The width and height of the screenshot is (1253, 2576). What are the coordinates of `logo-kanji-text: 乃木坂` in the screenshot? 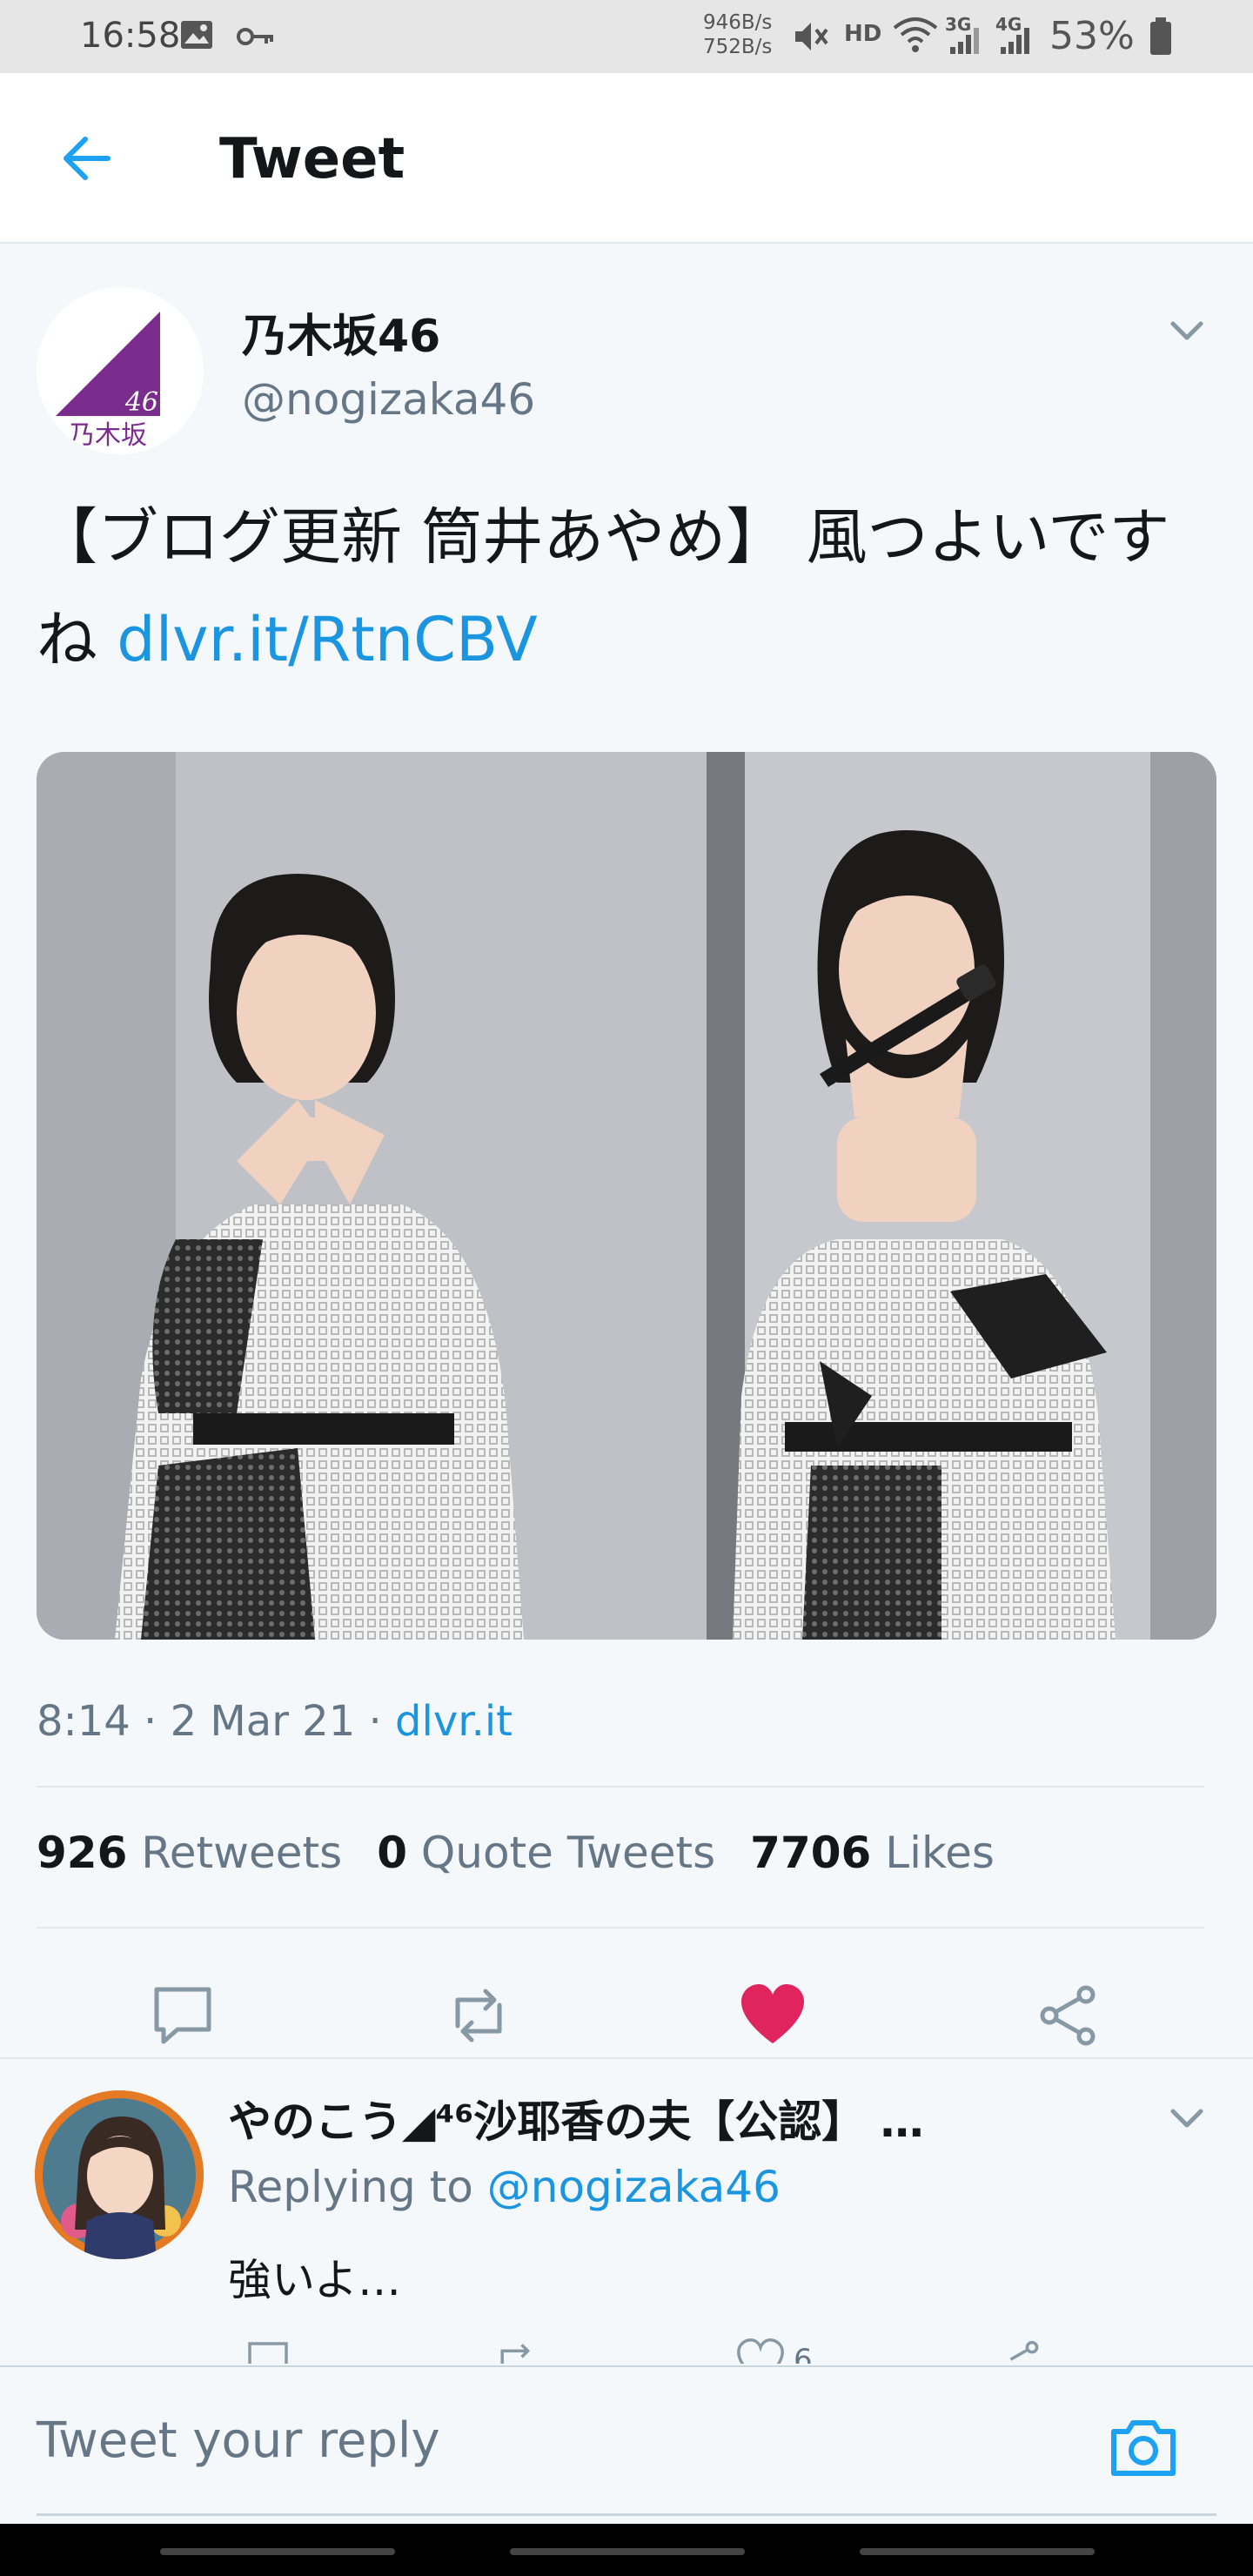 It's located at (108, 435).